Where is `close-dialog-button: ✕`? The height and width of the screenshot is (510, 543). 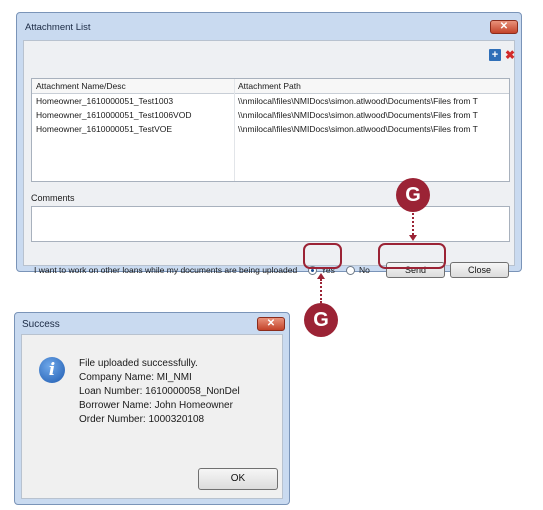
close-dialog-button: ✕ is located at coordinates (271, 324).